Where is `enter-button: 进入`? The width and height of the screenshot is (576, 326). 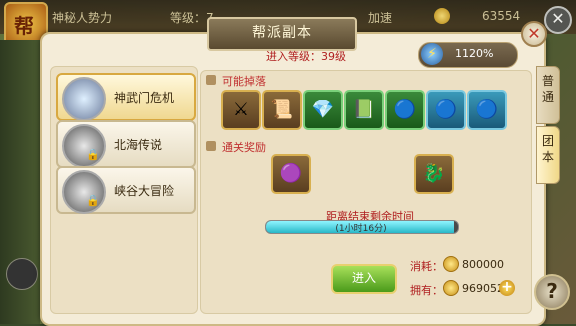
enter-button: 进入 is located at coordinates (364, 279).